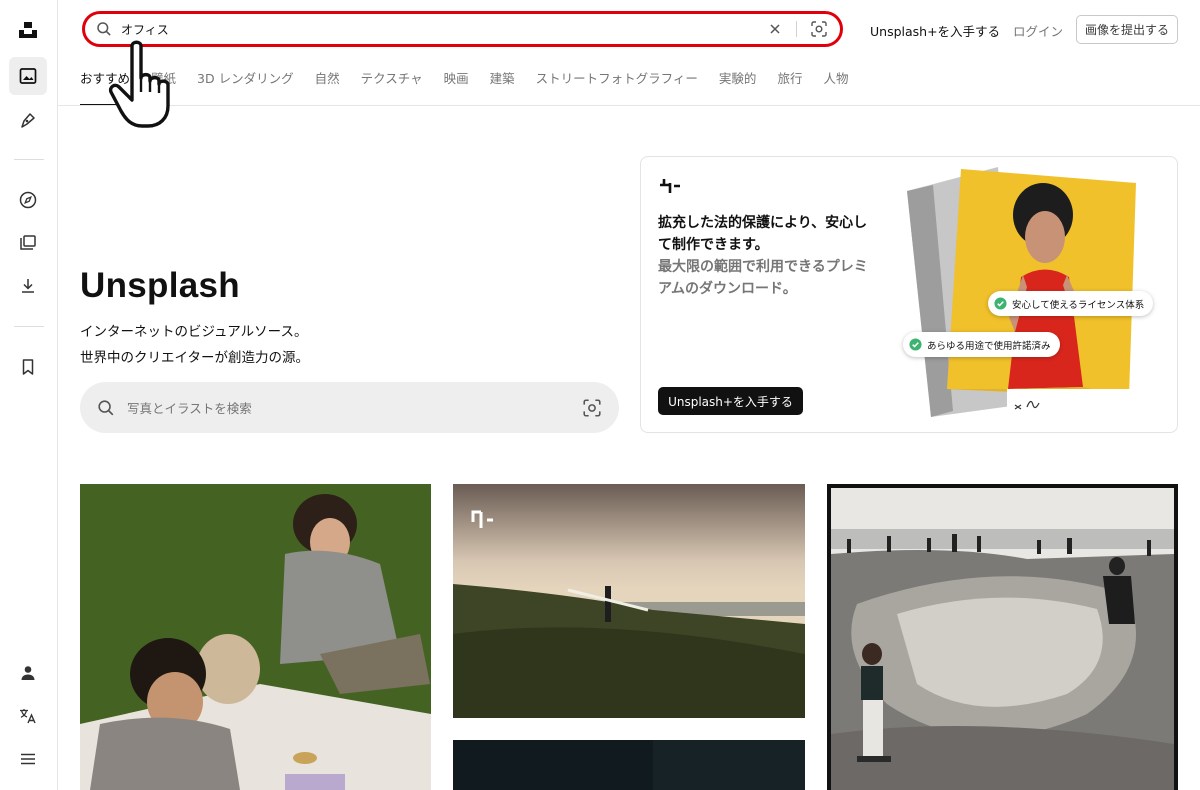 This screenshot has width=1200, height=790. Describe the element at coordinates (245, 87) in the screenshot. I see `tab-3d-renders: 3D レンダリング` at that location.